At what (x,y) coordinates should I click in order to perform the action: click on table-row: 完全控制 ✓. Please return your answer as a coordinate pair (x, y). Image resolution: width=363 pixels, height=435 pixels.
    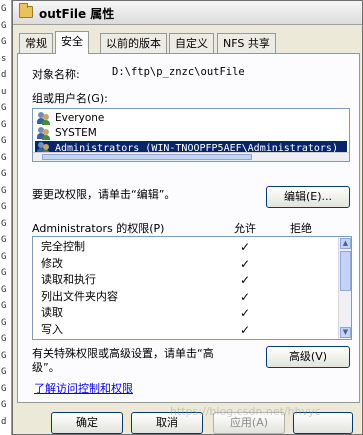
    Looking at the image, I should click on (186, 247).